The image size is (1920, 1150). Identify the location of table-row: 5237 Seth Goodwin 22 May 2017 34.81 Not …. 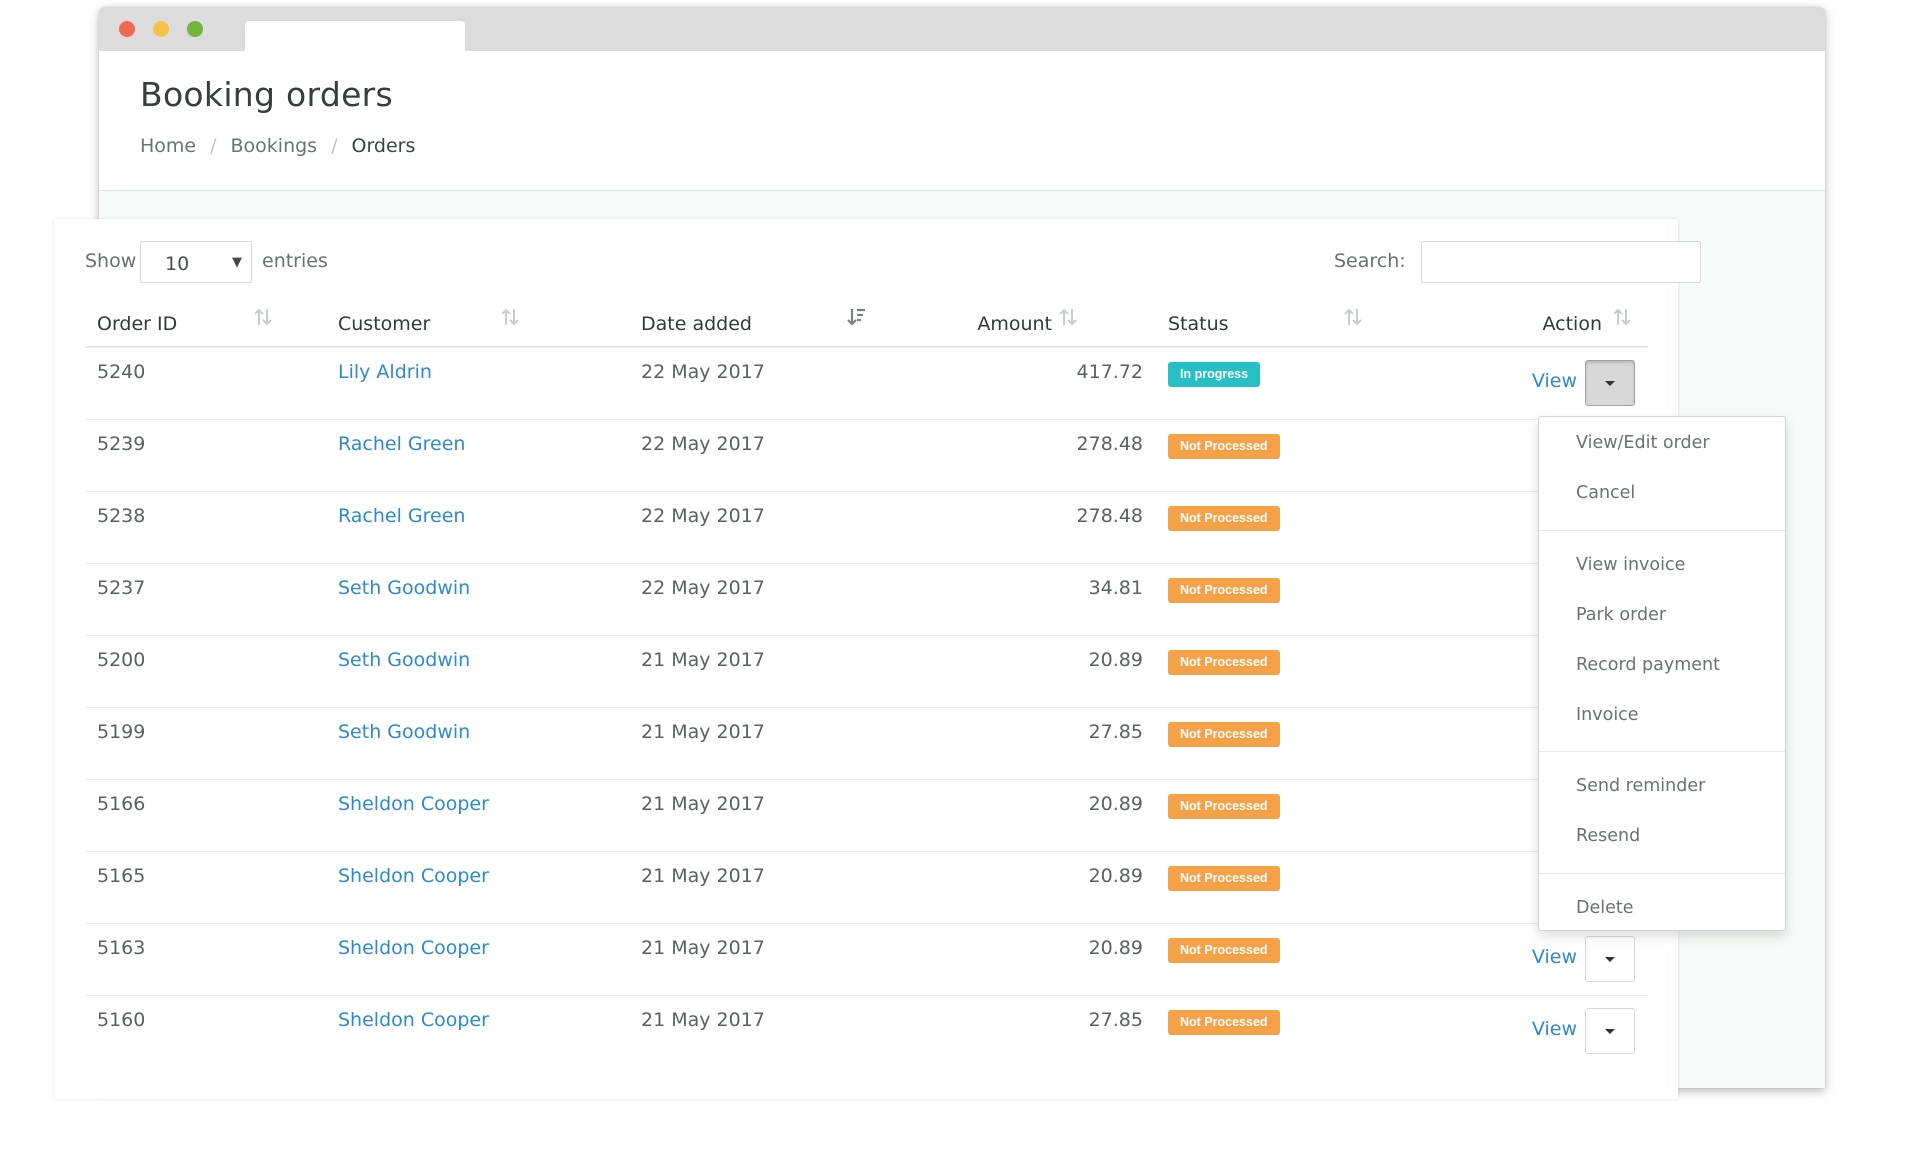
(866, 600).